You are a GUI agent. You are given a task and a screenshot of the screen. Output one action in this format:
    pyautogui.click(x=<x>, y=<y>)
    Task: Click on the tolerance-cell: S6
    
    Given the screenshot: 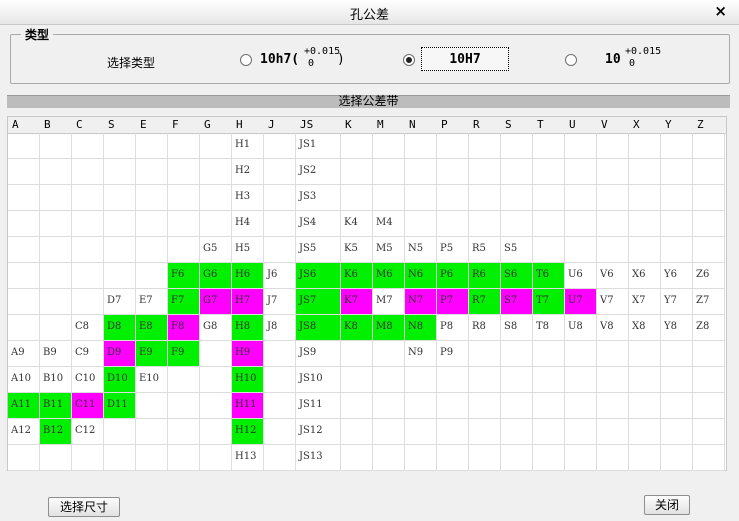 What is the action you would take?
    pyautogui.click(x=517, y=276)
    